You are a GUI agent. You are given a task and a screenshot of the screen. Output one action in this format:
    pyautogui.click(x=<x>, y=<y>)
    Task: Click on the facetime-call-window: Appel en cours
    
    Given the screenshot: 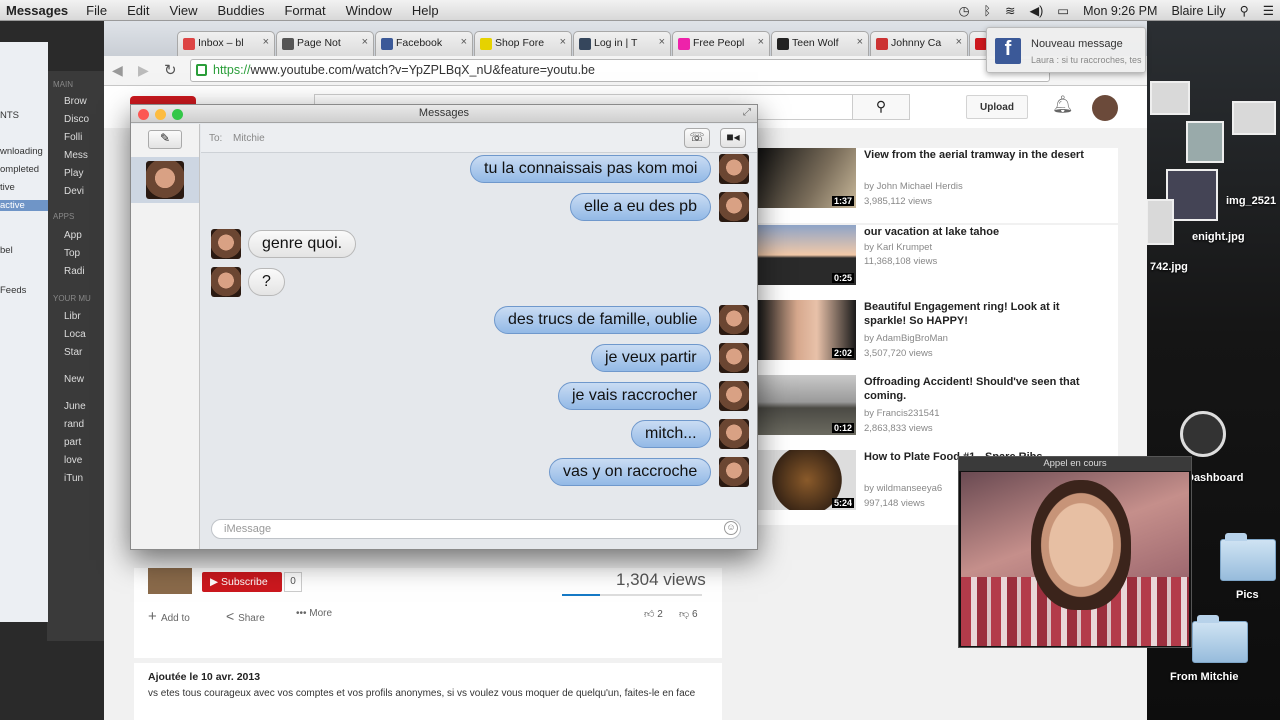 What is the action you would take?
    pyautogui.click(x=1075, y=552)
    